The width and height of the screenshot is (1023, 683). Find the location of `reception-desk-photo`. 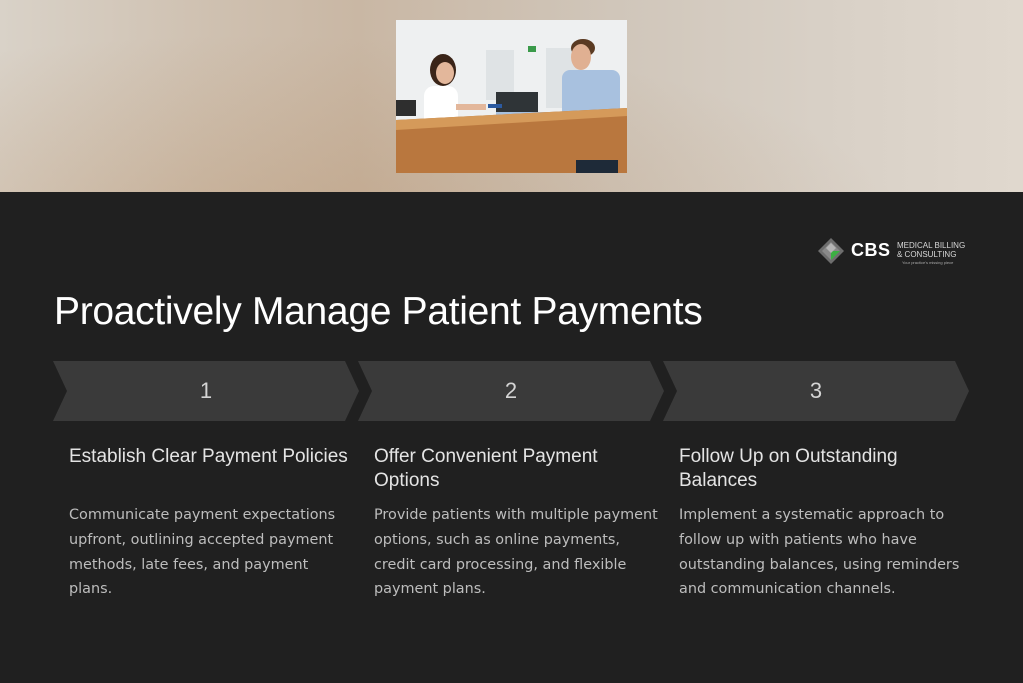

reception-desk-photo is located at coordinates (511, 96).